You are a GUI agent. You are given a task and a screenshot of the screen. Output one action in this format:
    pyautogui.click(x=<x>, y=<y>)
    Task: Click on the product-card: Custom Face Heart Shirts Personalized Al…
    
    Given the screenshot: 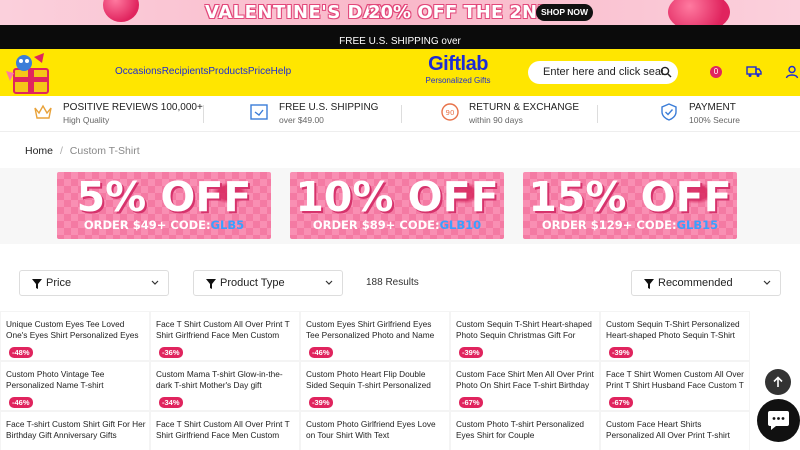 What is the action you would take?
    pyautogui.click(x=675, y=431)
    